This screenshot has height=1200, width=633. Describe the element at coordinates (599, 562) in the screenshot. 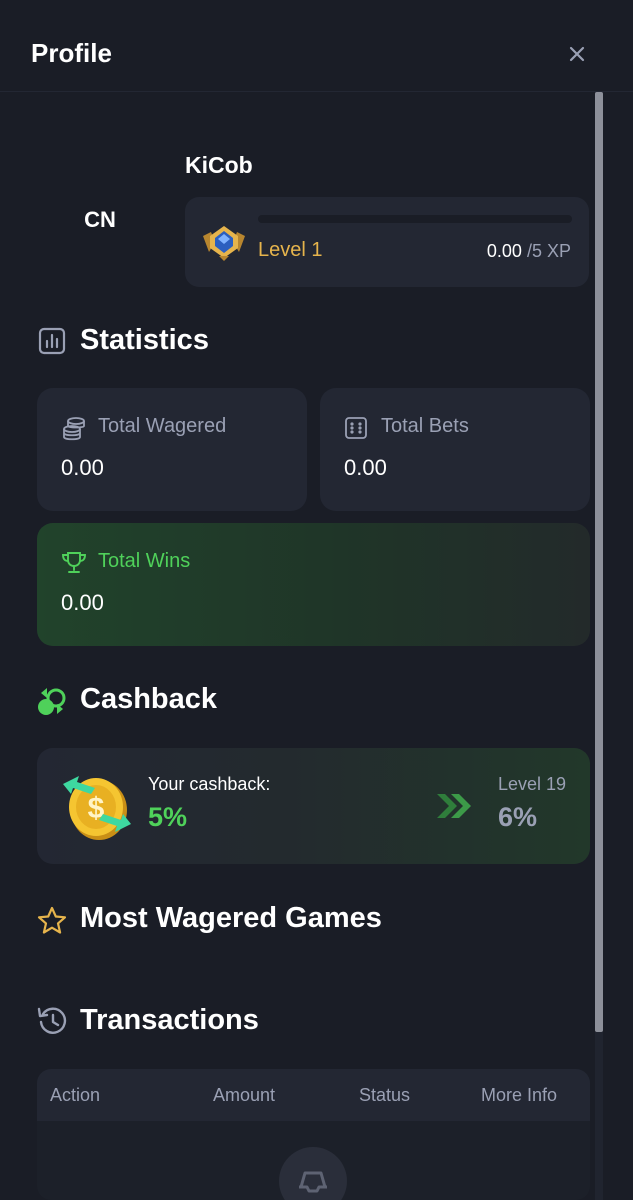

I see `scrollbar-thumb` at that location.